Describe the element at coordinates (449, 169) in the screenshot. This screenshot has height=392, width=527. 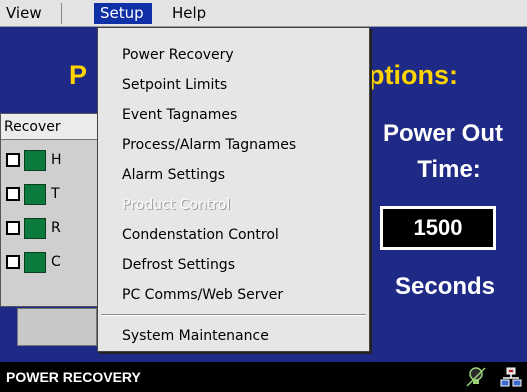
I see `time-label: Time:` at that location.